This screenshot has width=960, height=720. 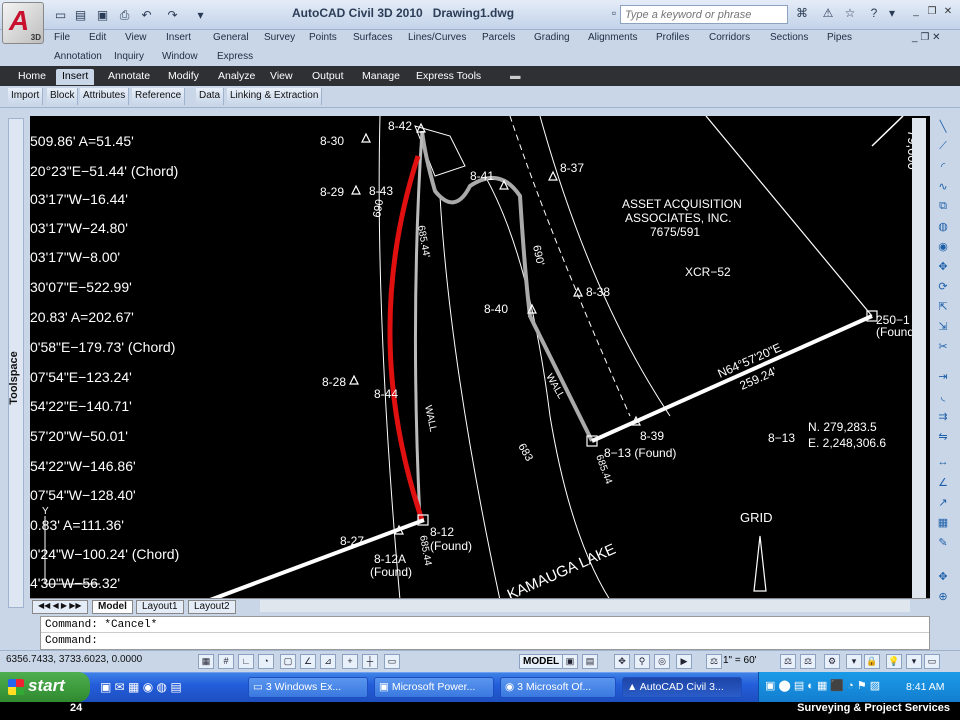 I want to click on menu-corridors: Corridors, so click(x=729, y=37).